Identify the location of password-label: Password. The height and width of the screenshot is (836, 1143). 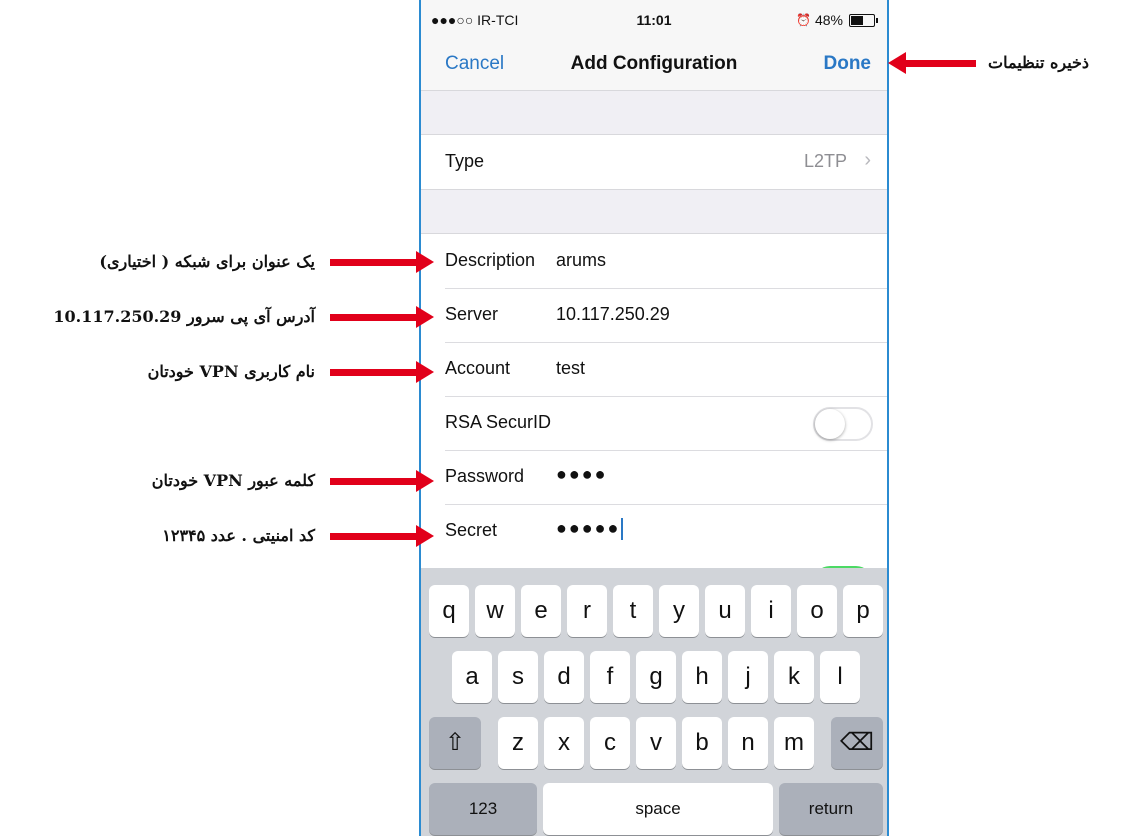
(485, 476).